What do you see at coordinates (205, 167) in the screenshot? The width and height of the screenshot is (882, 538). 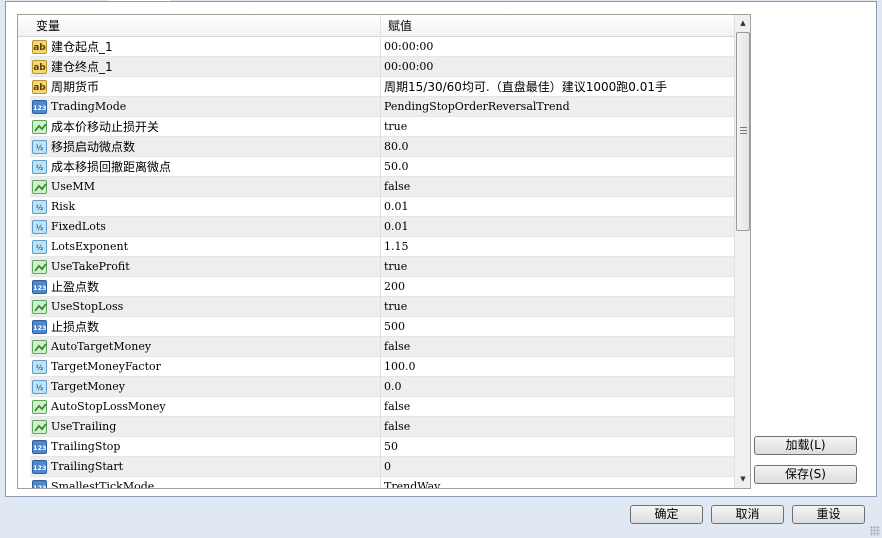 I see `variable-cell: ½ 成本移损回撤距离微点` at bounding box center [205, 167].